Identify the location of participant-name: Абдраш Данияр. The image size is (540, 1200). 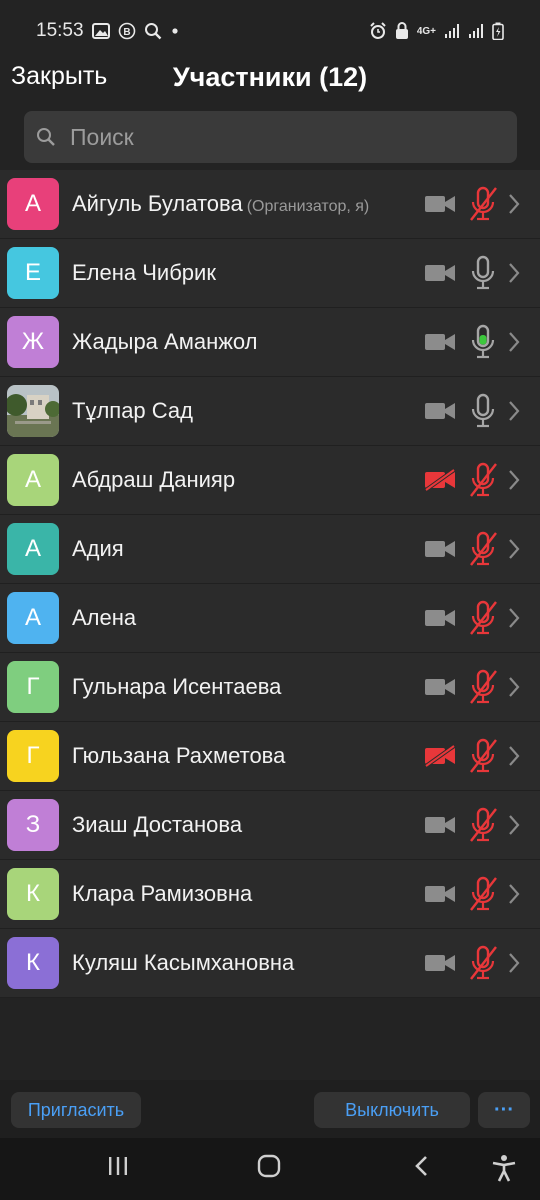
(154, 479).